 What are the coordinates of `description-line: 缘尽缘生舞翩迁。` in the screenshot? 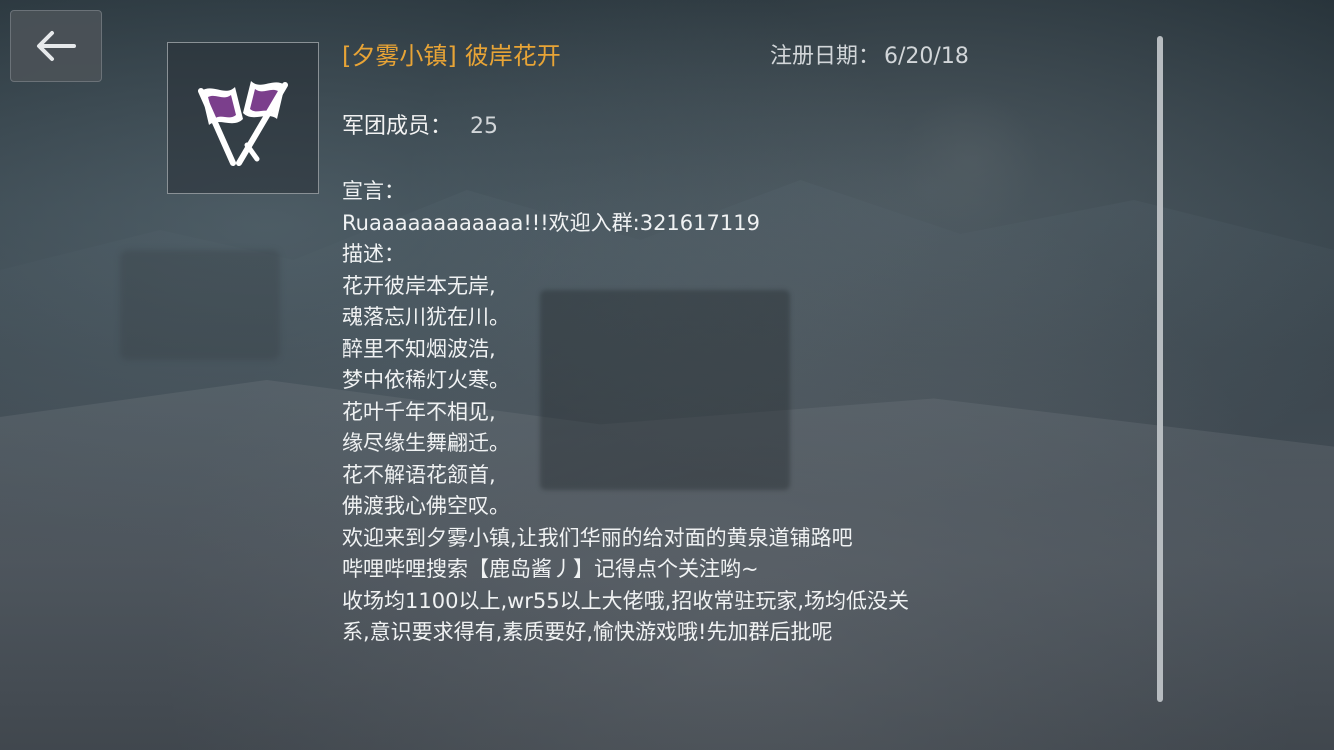 It's located at (426, 443).